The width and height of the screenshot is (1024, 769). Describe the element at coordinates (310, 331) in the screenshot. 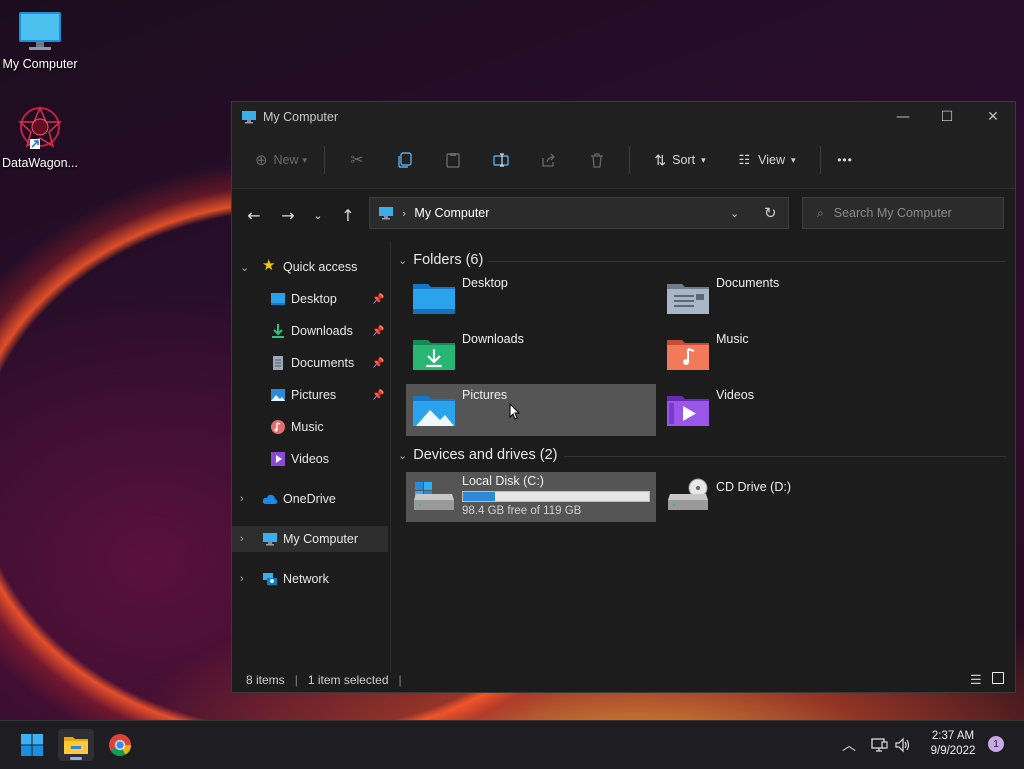

I see `sidebar-item-downloads: Downloads 📌` at that location.